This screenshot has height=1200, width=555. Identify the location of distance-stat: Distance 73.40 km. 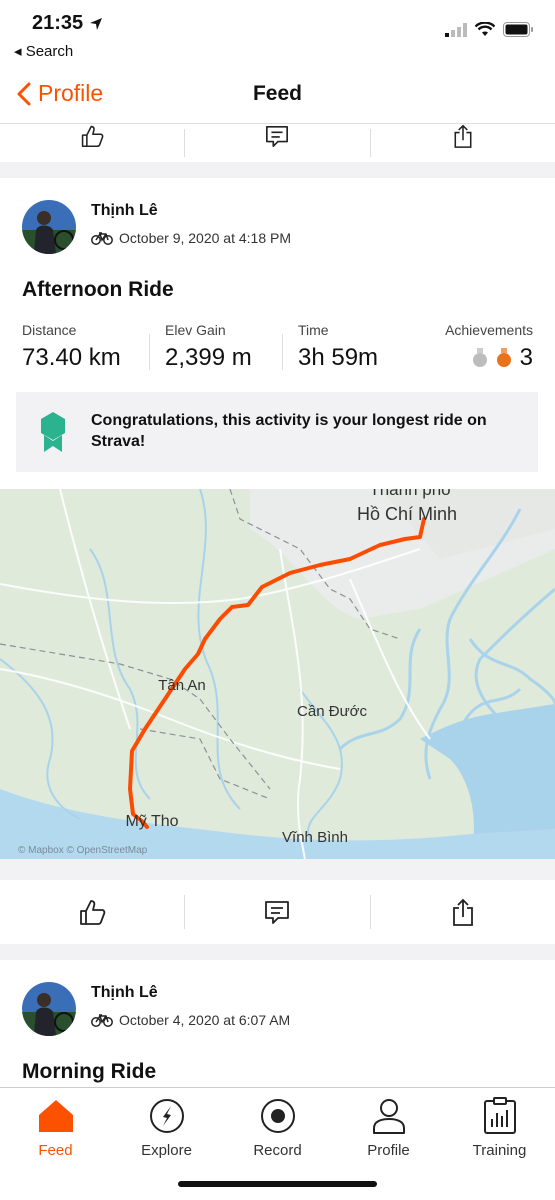
(71, 347).